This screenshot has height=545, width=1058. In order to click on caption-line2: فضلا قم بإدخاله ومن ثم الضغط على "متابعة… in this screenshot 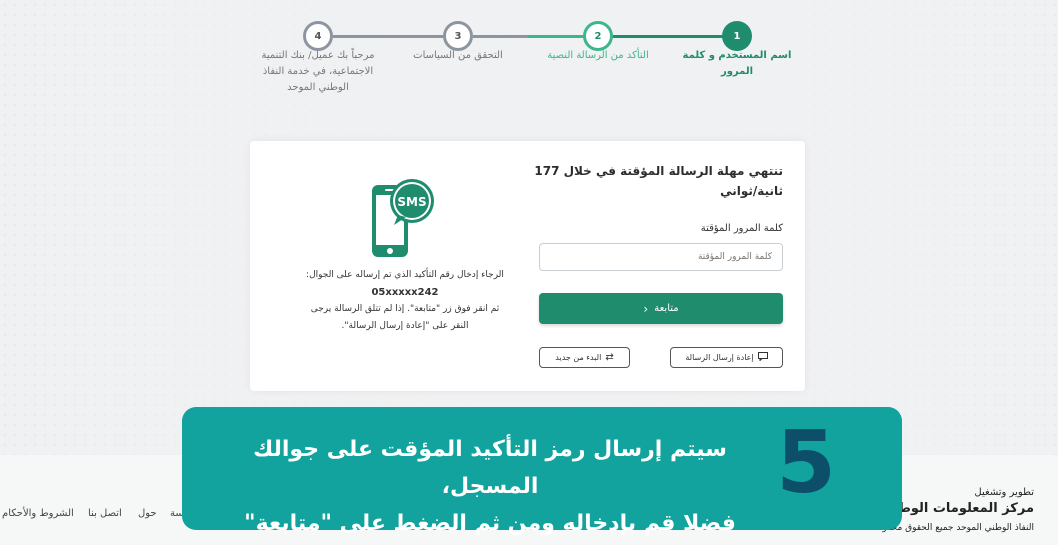, I will do `click(490, 523)`.